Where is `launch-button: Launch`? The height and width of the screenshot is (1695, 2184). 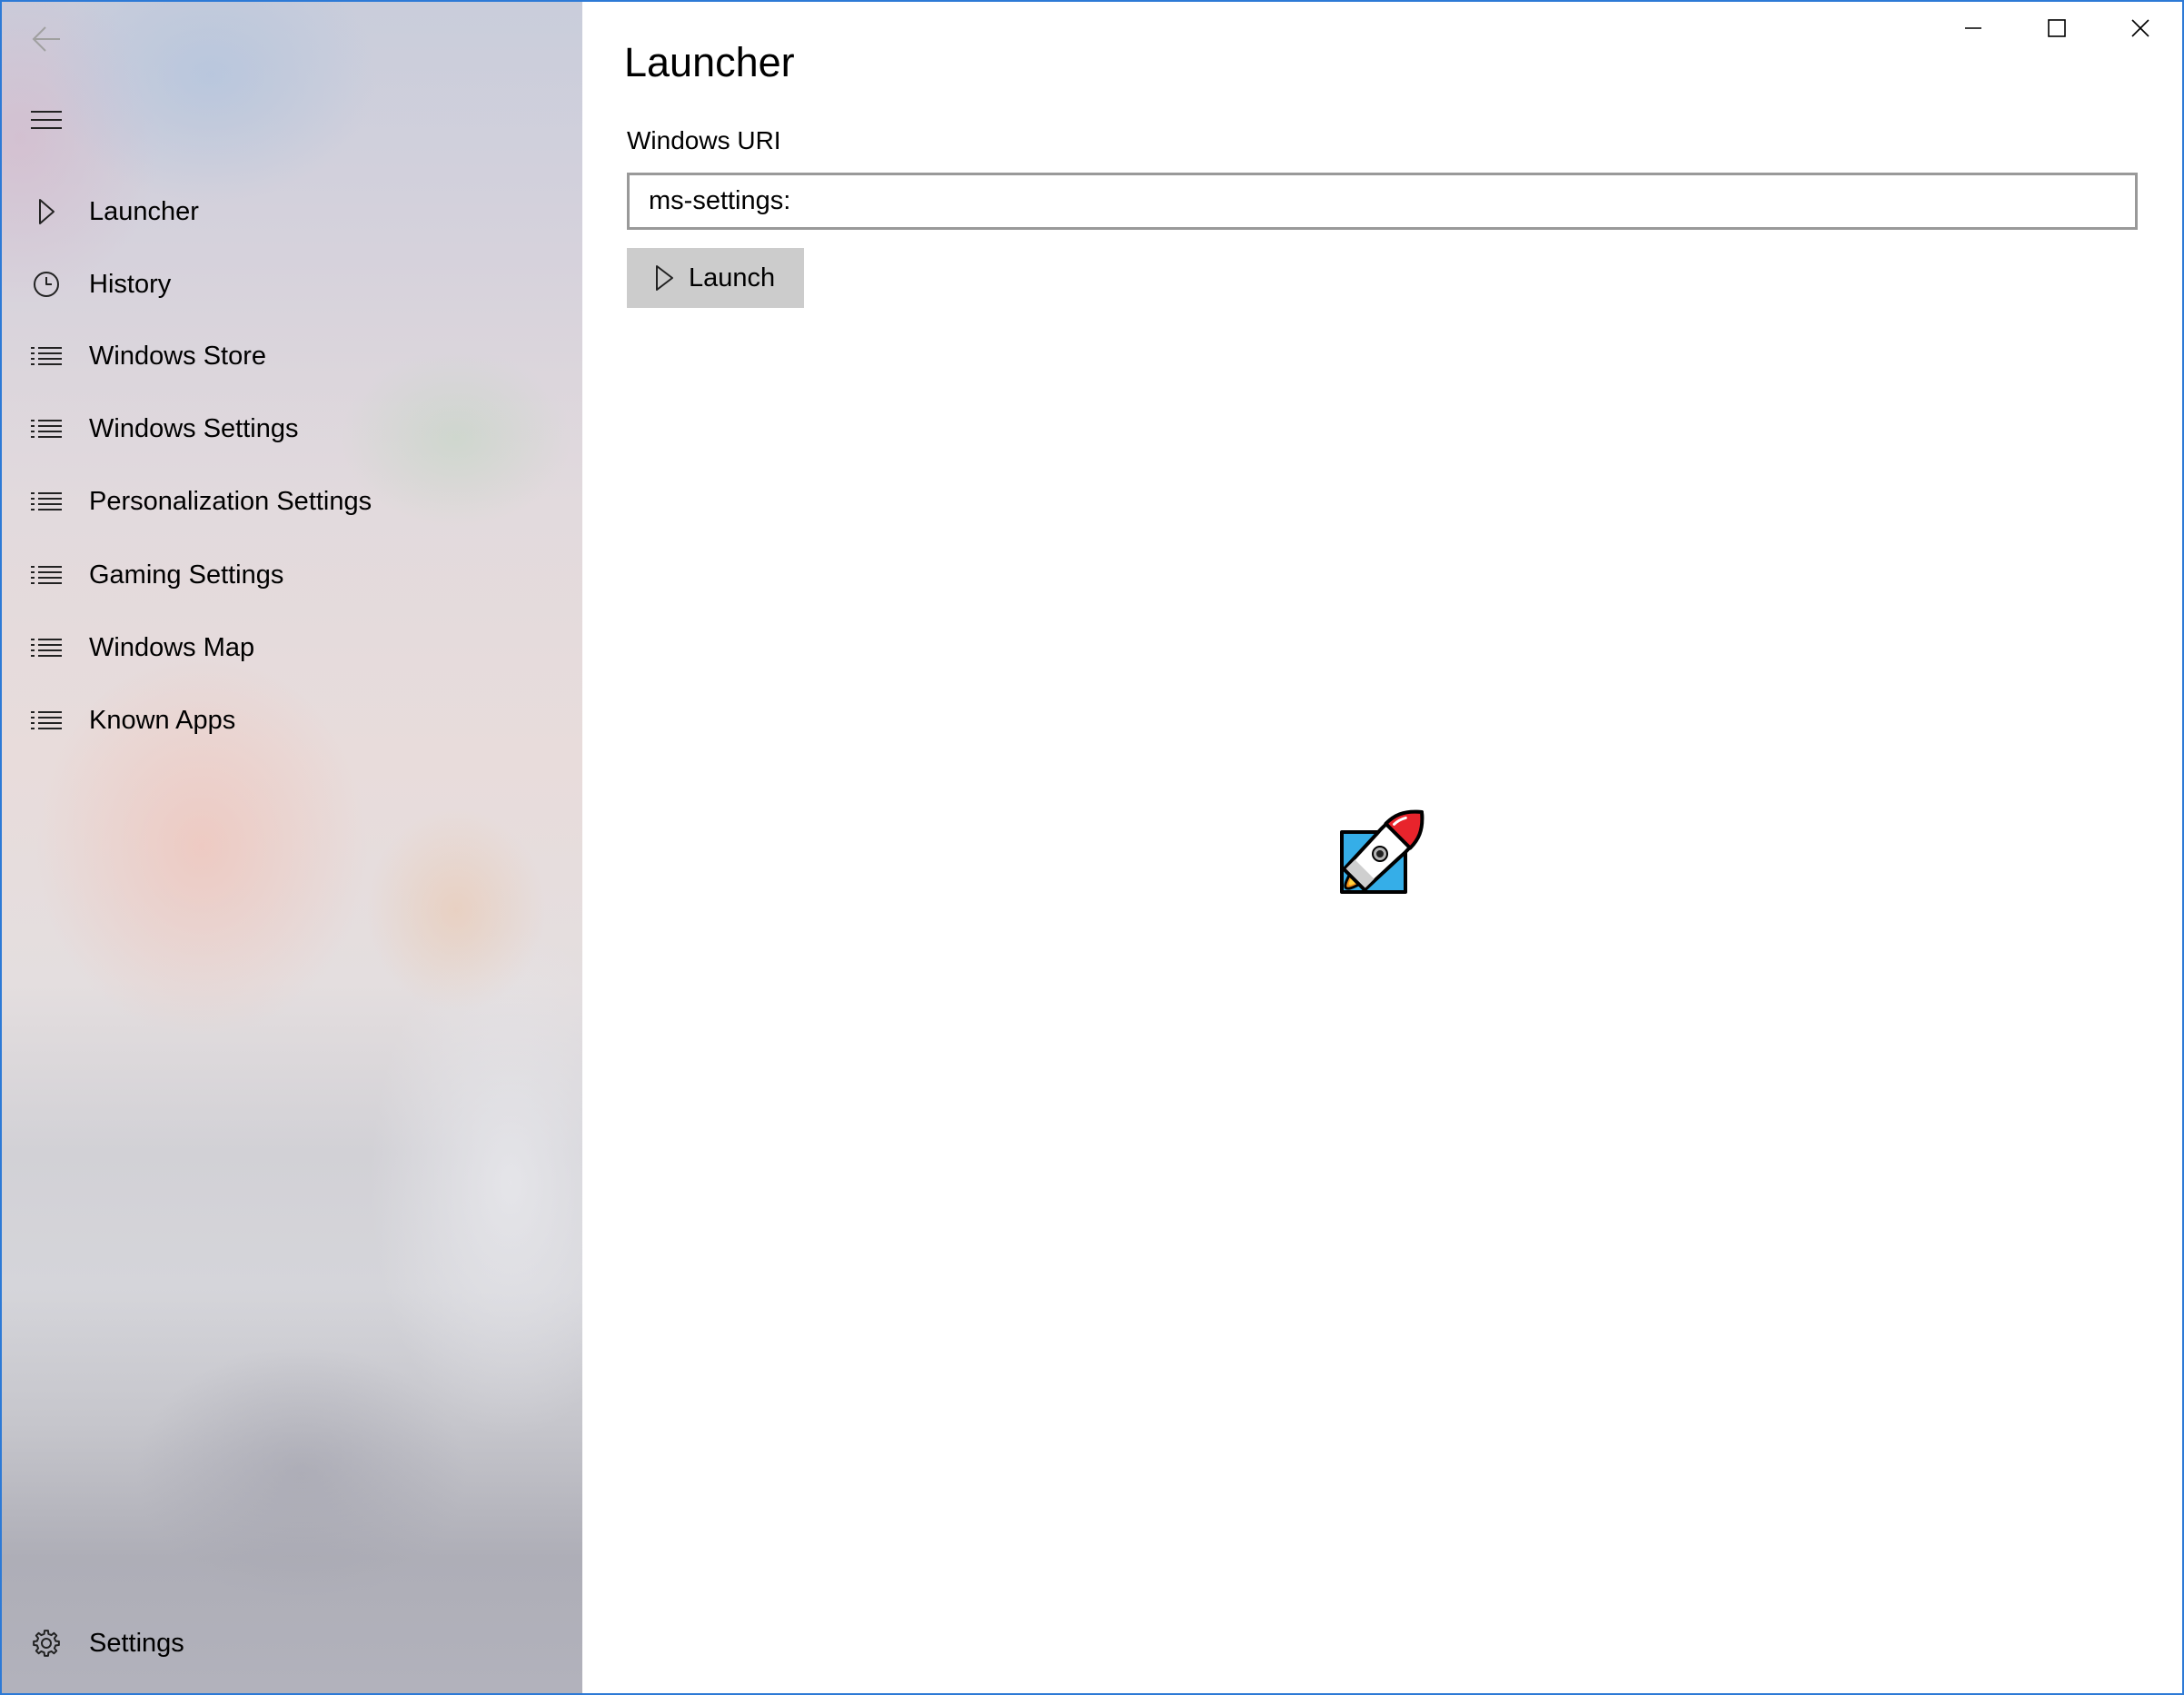 launch-button: Launch is located at coordinates (715, 278).